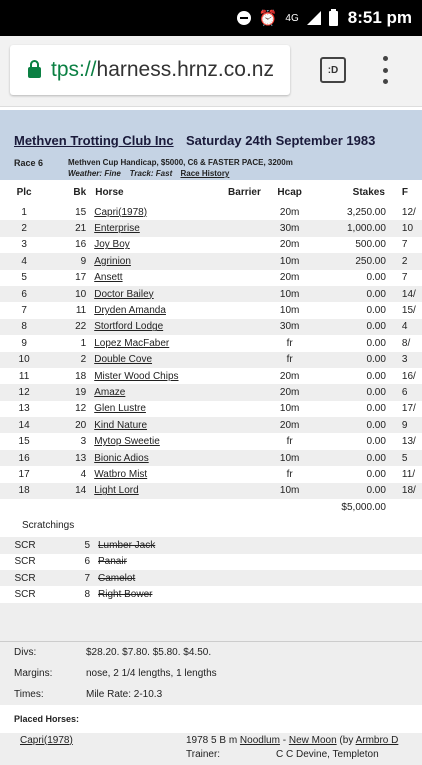  I want to click on cell-bk: 11, so click(81, 311).